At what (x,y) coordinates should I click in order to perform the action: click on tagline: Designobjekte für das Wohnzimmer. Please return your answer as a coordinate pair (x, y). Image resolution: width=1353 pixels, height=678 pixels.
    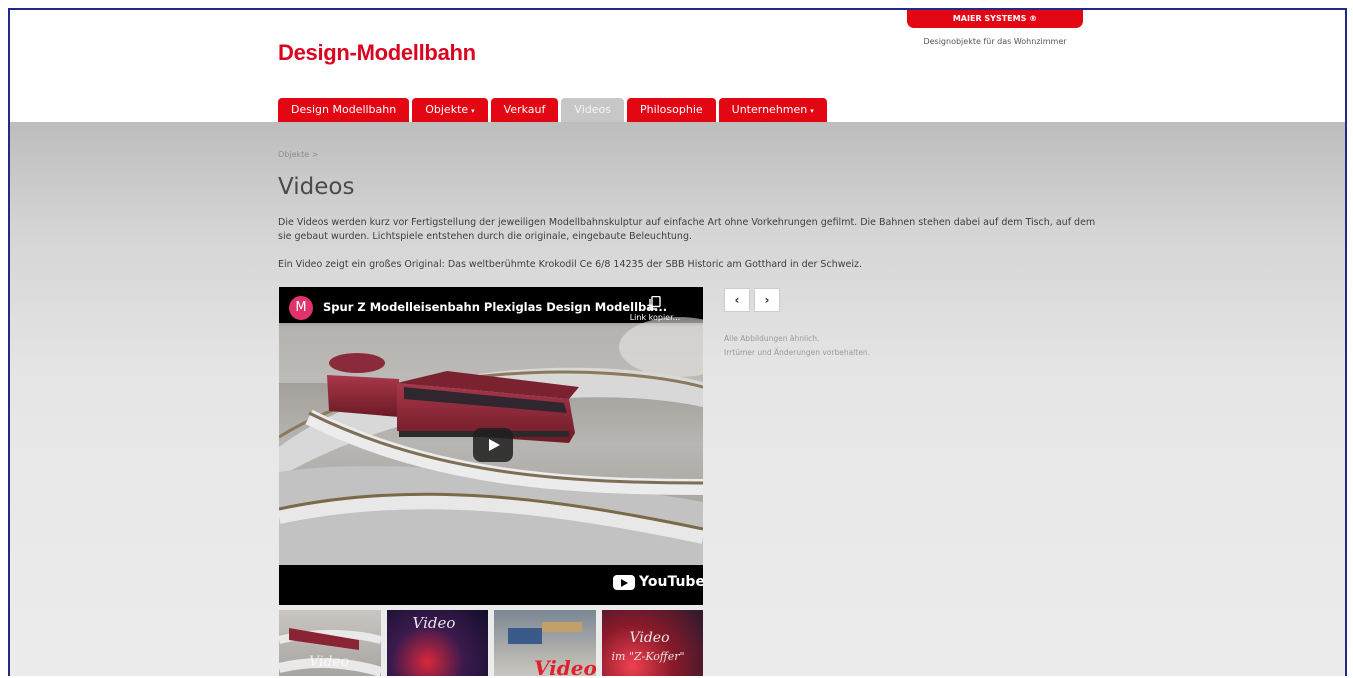
    Looking at the image, I should click on (995, 41).